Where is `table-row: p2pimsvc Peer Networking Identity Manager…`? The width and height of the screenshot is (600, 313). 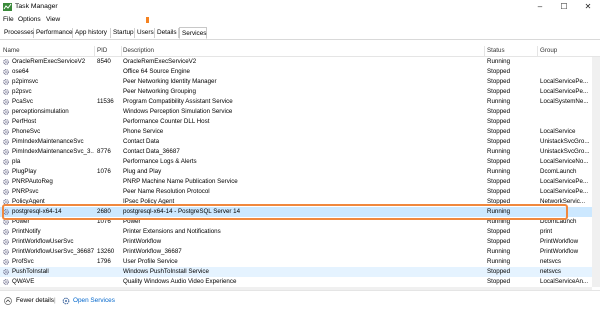 table-row: p2pimsvc Peer Networking Identity Manager… is located at coordinates (300, 82).